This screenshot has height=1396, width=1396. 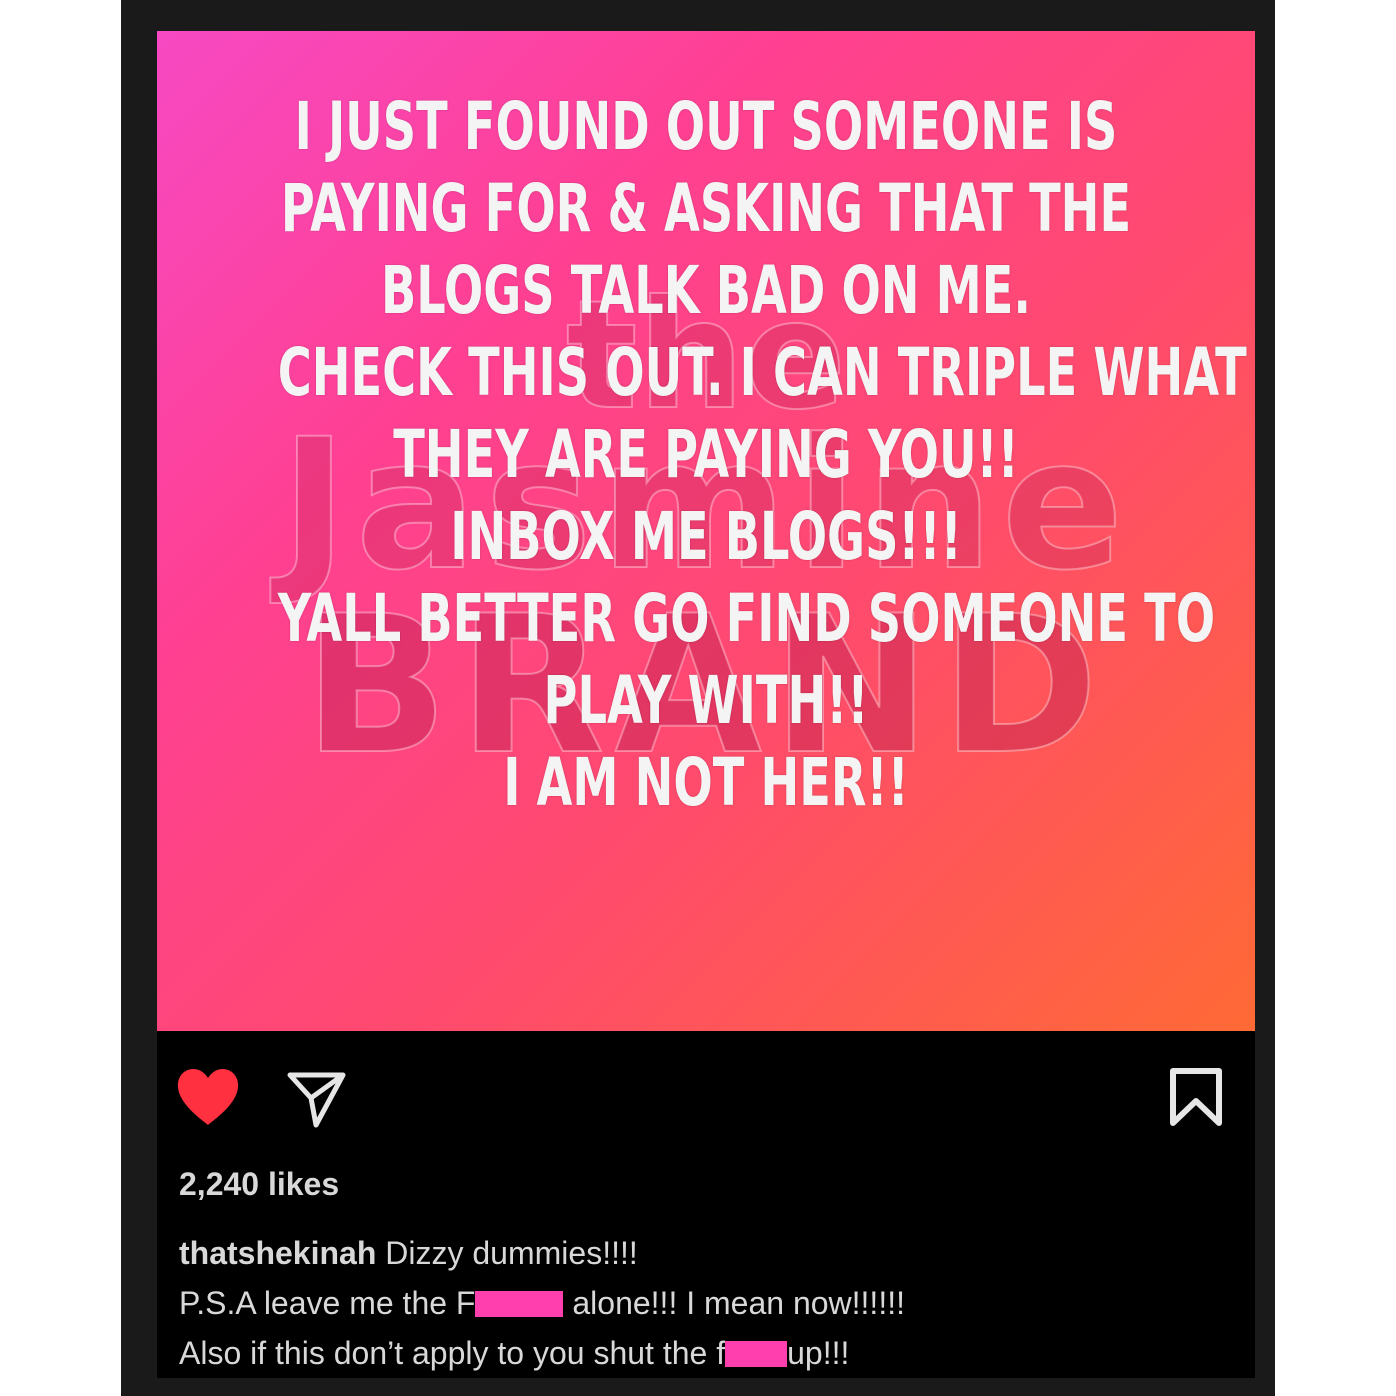 I want to click on likes-count: 2,240 likes, so click(x=259, y=1184).